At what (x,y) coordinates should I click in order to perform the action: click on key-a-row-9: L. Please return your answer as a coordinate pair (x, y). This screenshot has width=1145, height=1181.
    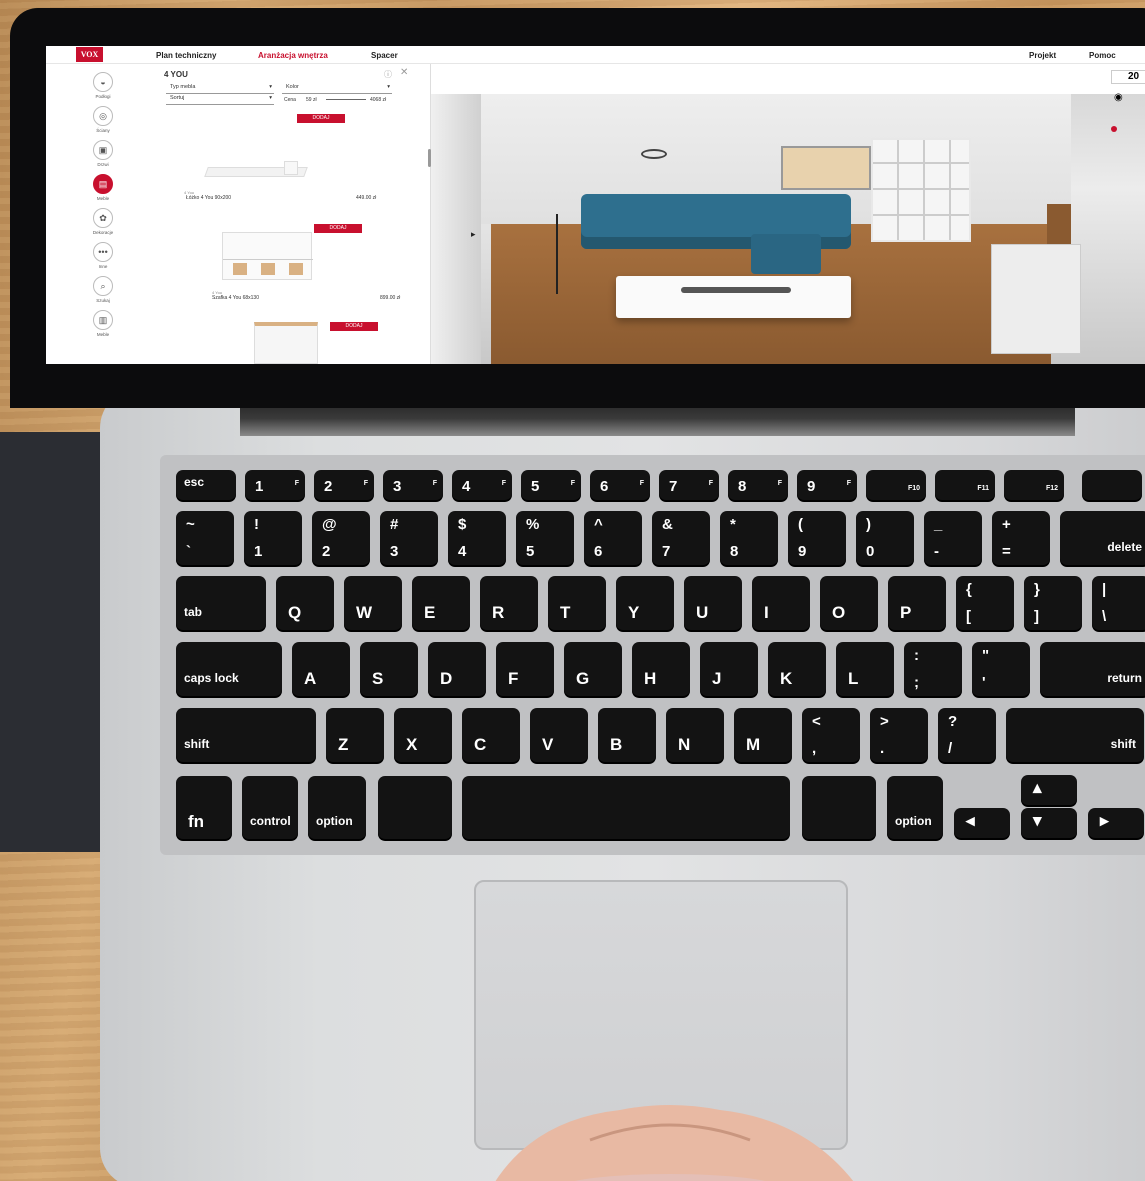
    Looking at the image, I should click on (865, 669).